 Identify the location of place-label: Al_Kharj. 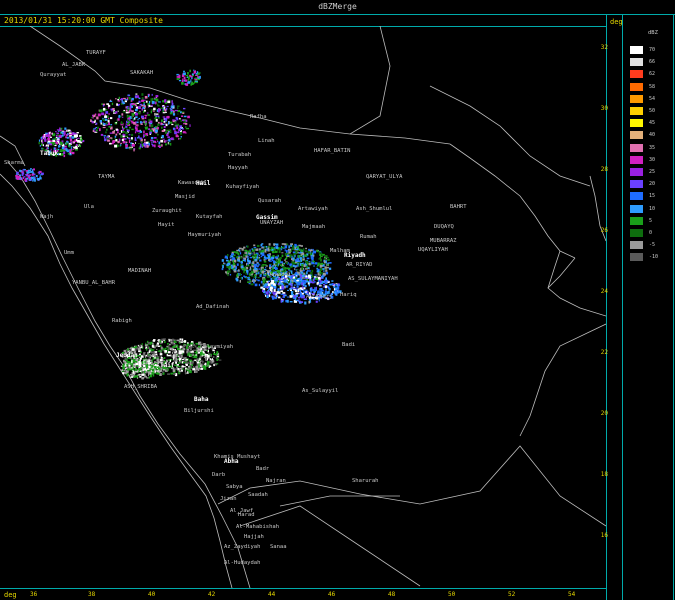
(319, 297).